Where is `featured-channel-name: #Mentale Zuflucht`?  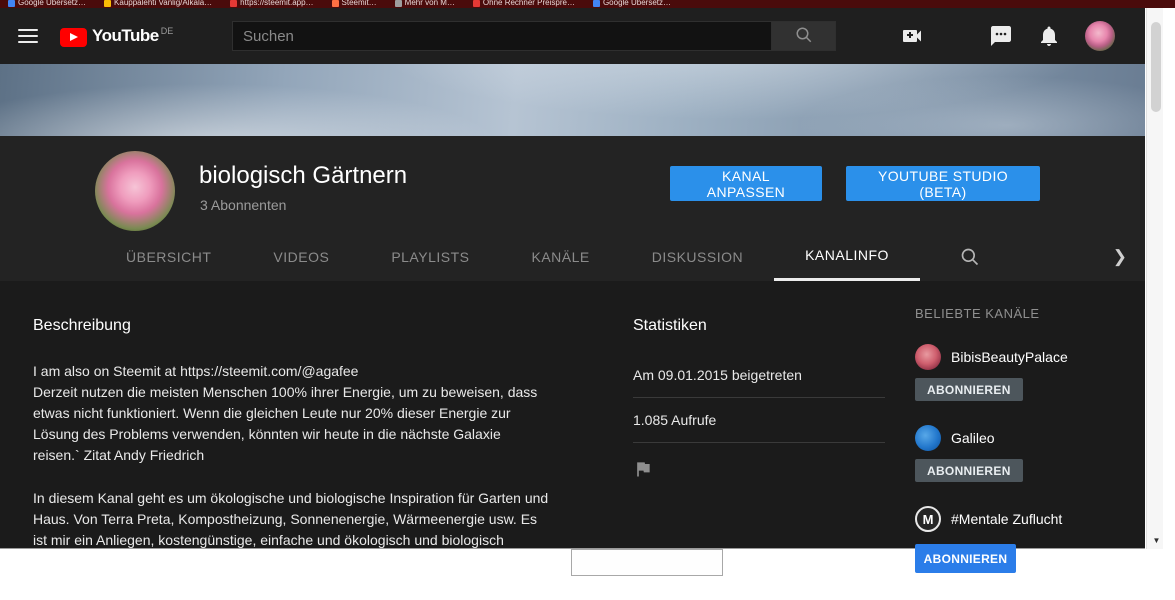 featured-channel-name: #Mentale Zuflucht is located at coordinates (1007, 519).